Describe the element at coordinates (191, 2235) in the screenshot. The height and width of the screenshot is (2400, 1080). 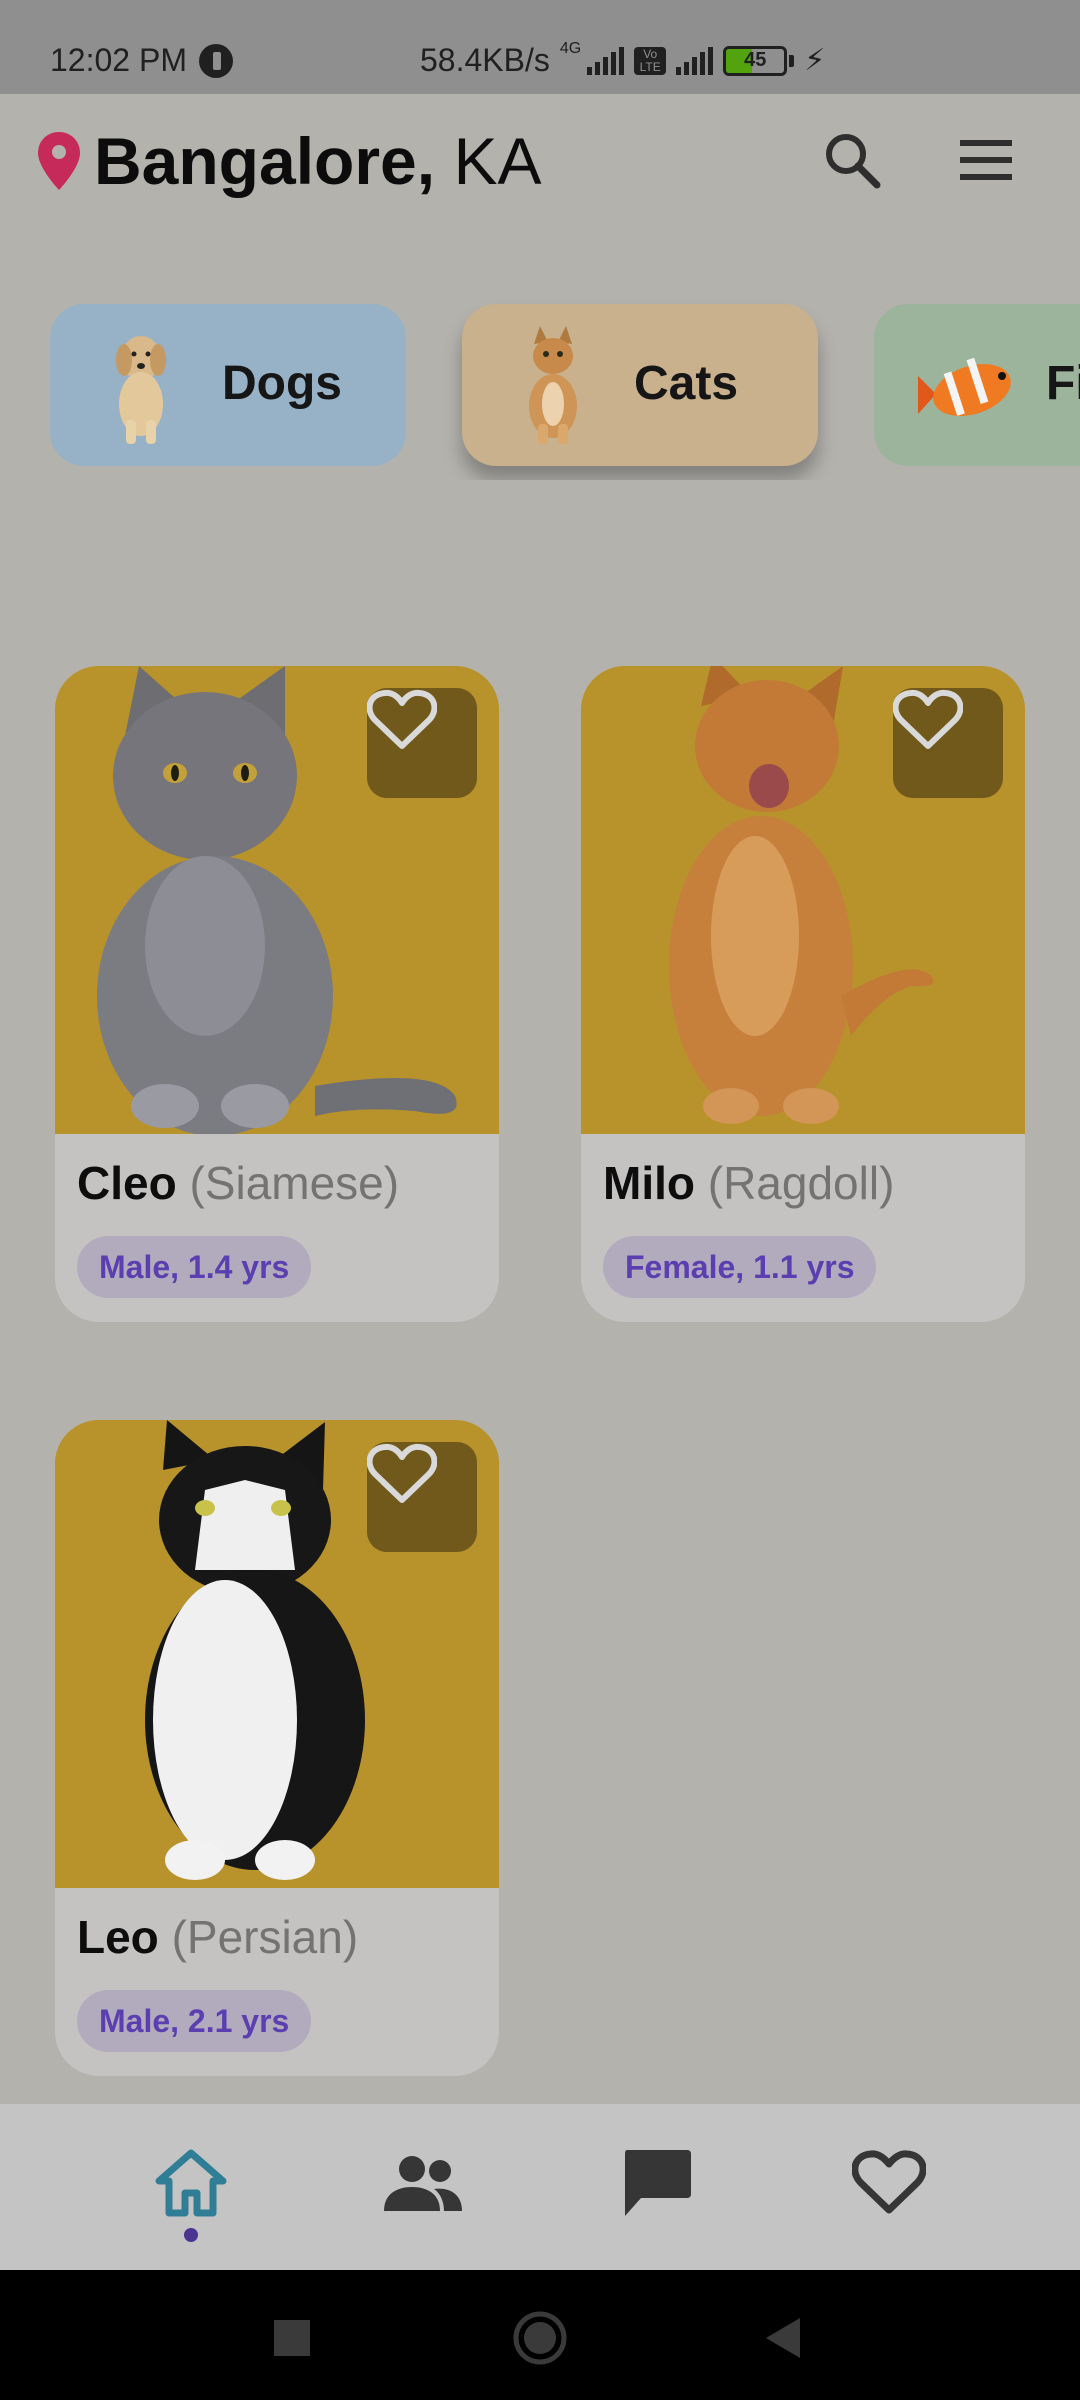
I see `active-indicator` at that location.